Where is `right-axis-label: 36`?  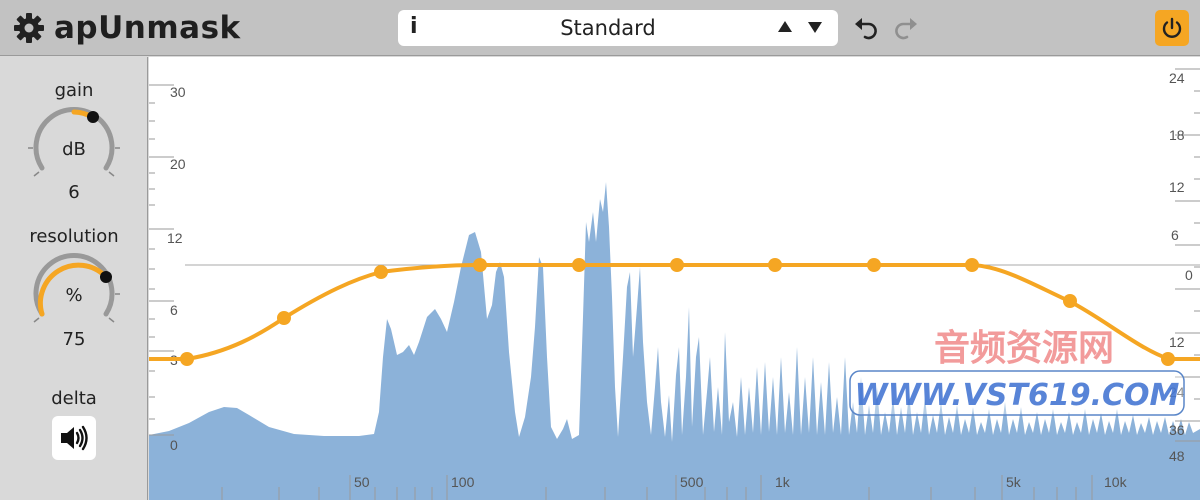 right-axis-label: 36 is located at coordinates (1177, 430).